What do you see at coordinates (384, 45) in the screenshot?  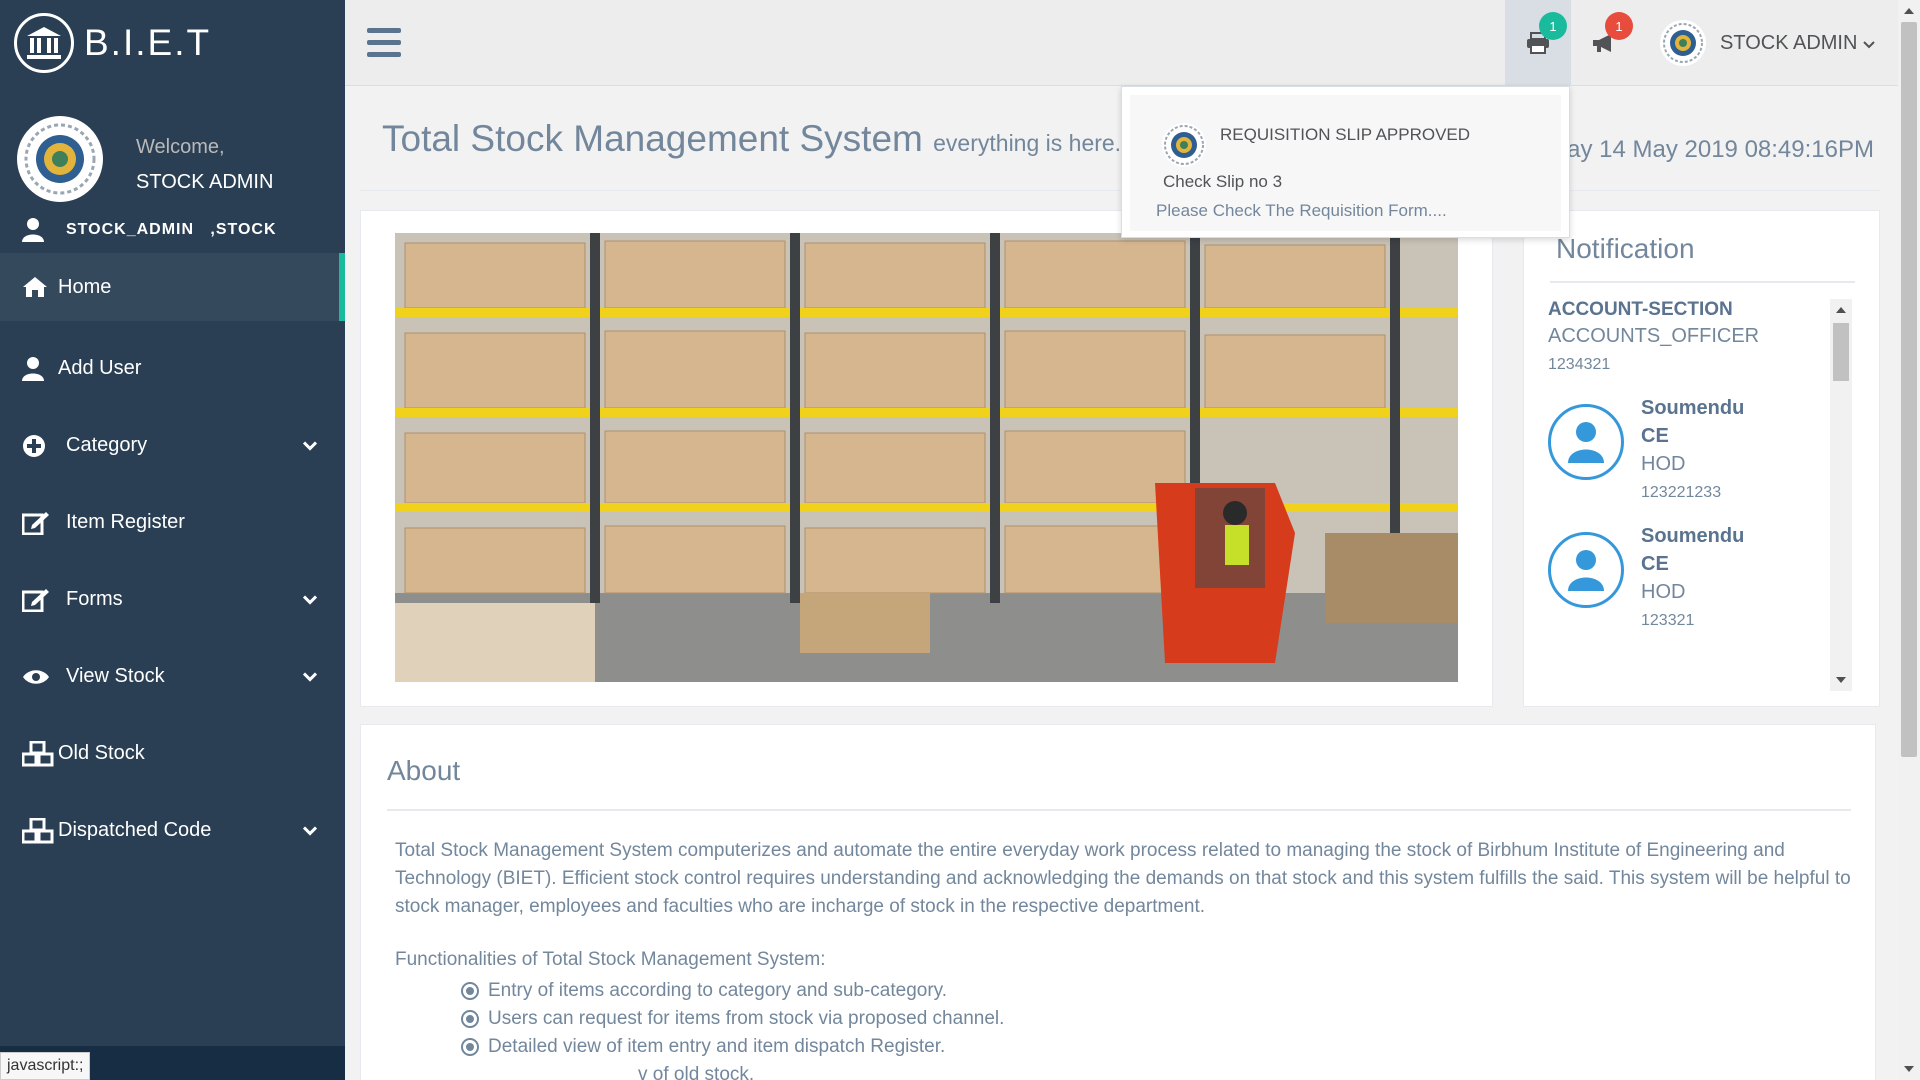 I see `menu-toggle-icon` at bounding box center [384, 45].